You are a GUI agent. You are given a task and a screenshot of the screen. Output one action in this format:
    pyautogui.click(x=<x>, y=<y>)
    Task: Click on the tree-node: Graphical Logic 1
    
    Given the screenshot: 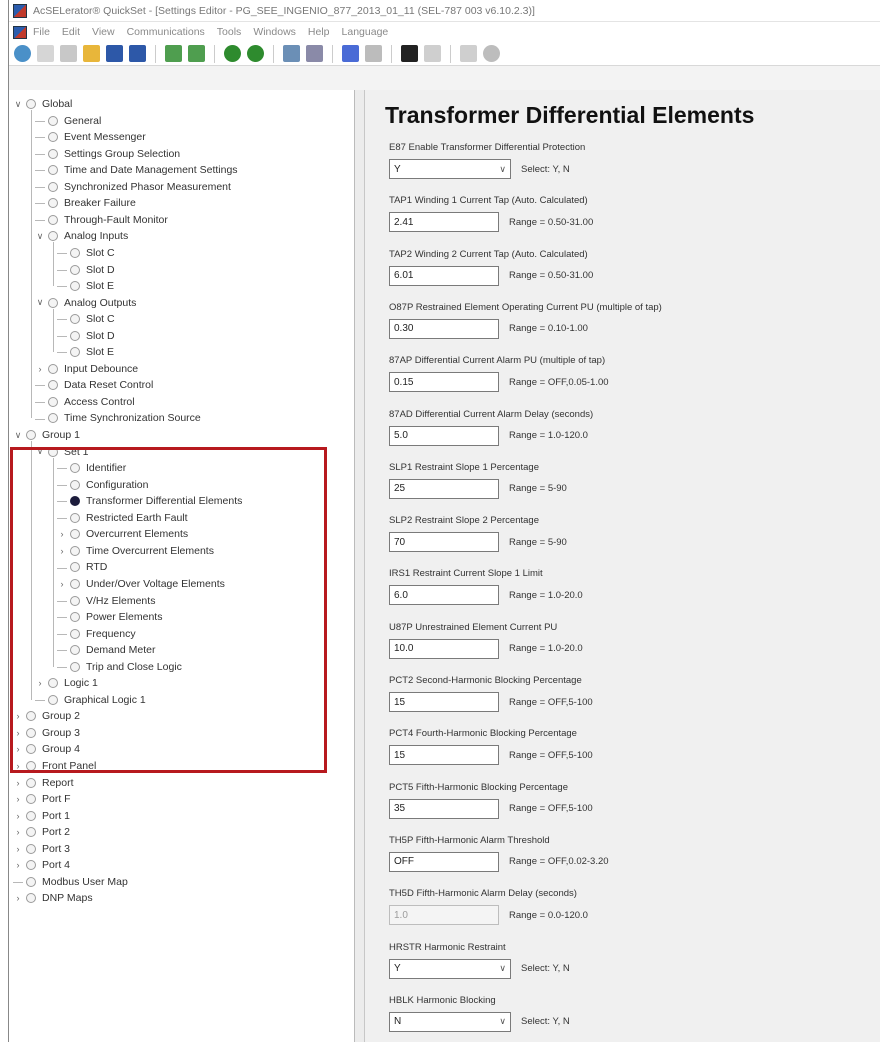 What is the action you would take?
    pyautogui.click(x=90, y=700)
    